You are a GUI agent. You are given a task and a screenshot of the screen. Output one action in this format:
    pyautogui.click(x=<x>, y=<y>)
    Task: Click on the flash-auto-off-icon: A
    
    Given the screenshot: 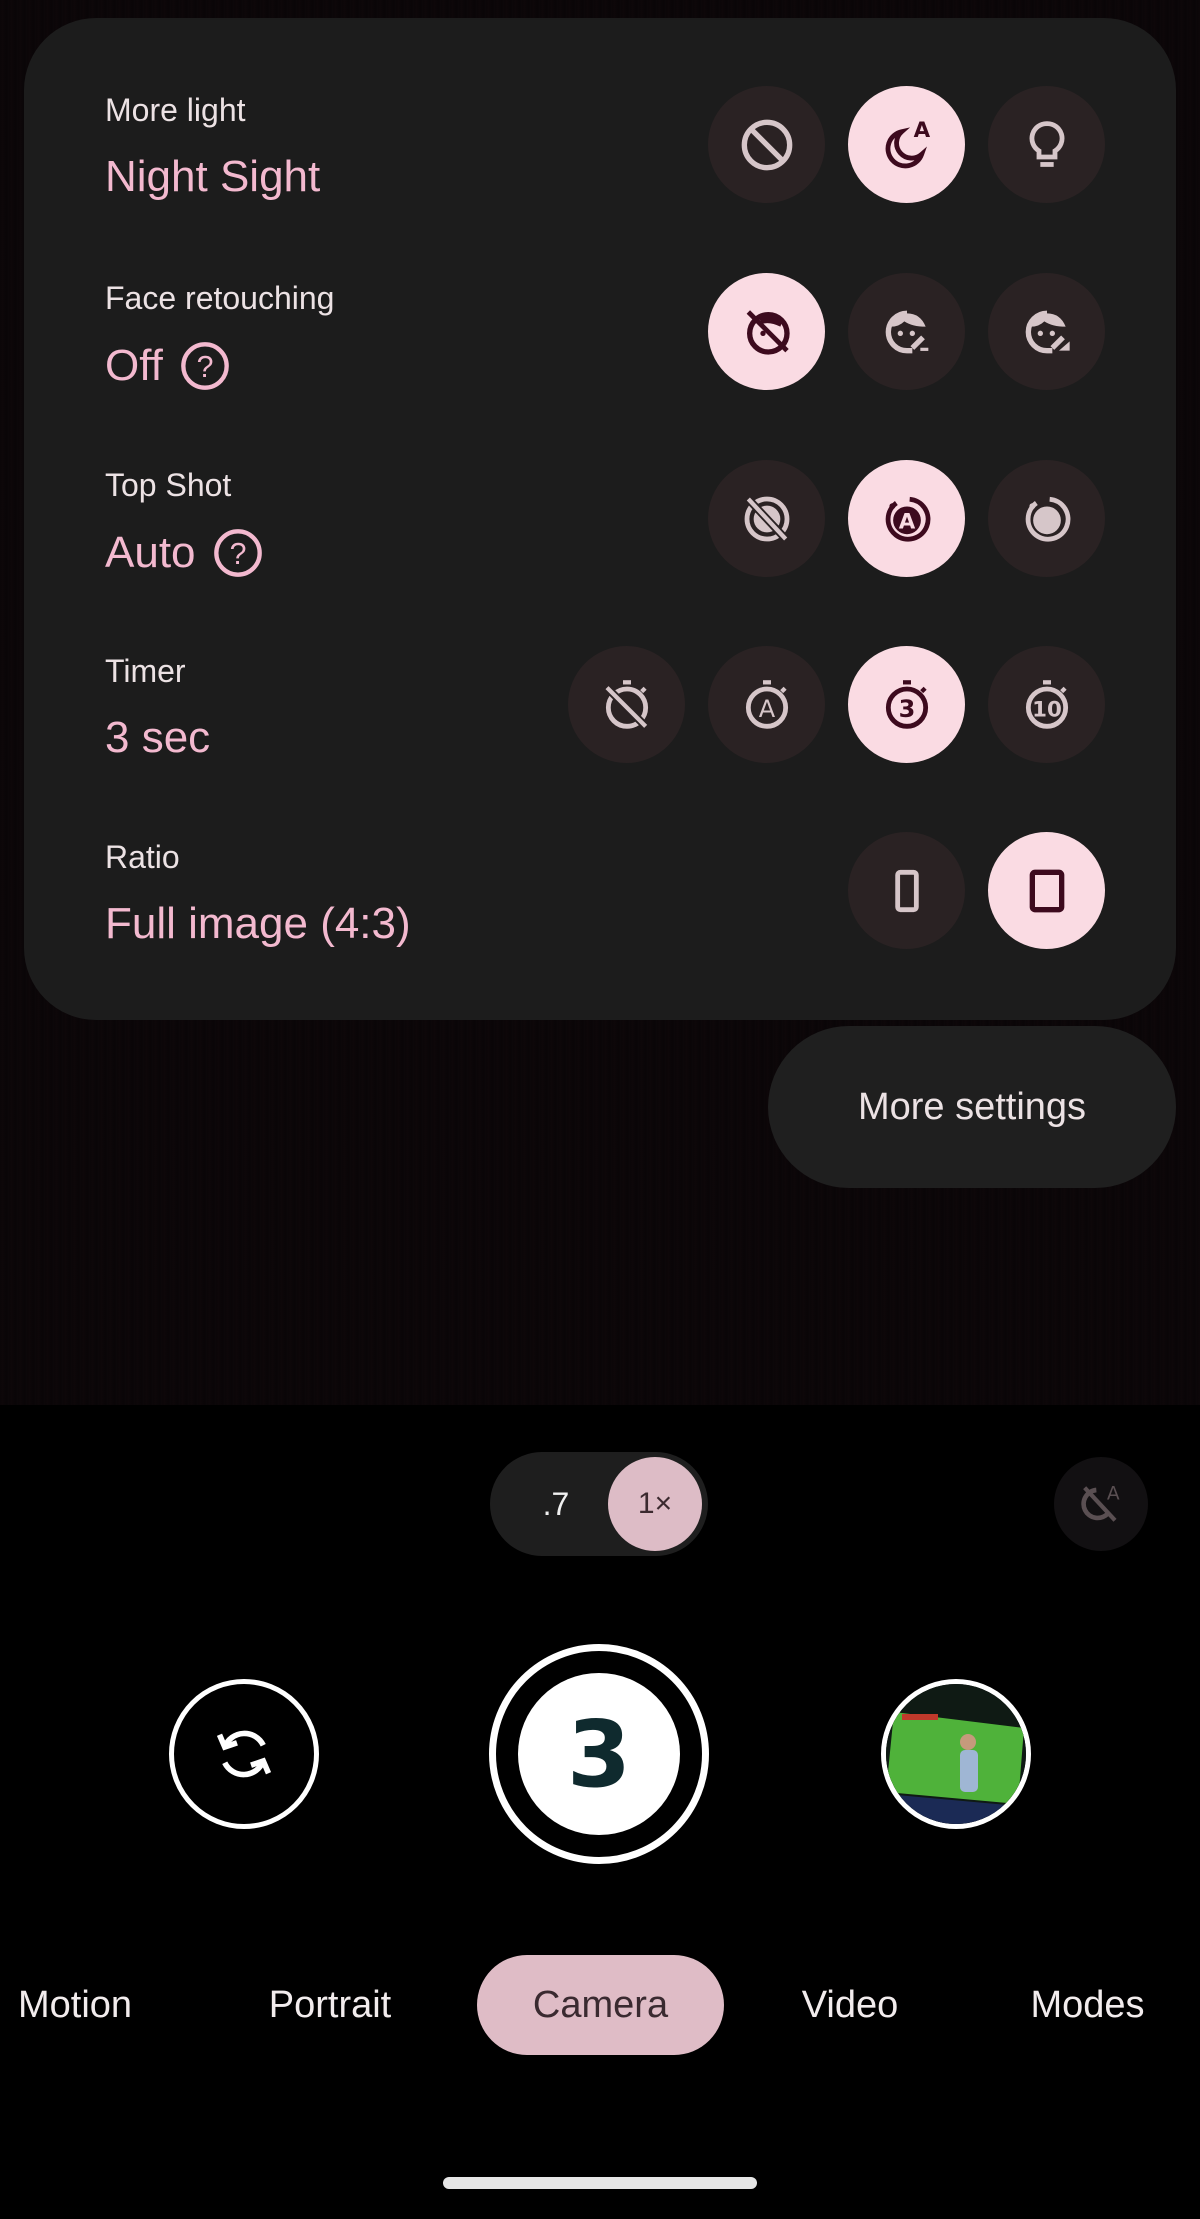 What is the action you would take?
    pyautogui.click(x=1100, y=1502)
    